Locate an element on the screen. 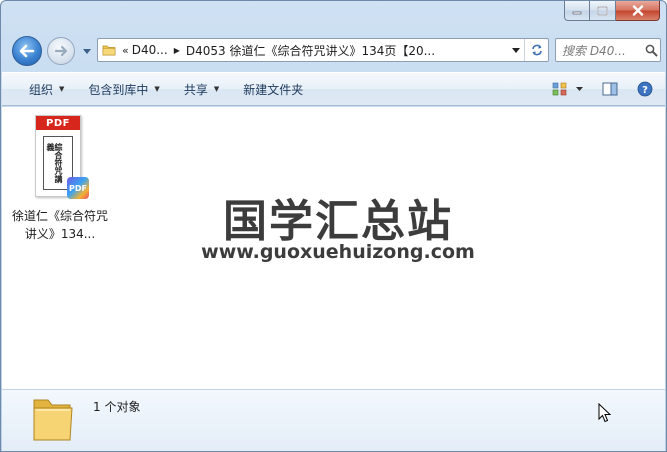 The height and width of the screenshot is (452, 667). command-bar: 组织 ▼ 包含到库中 ▼ 共享 ▼ 新建文件夹 ? is located at coordinates (333, 89).